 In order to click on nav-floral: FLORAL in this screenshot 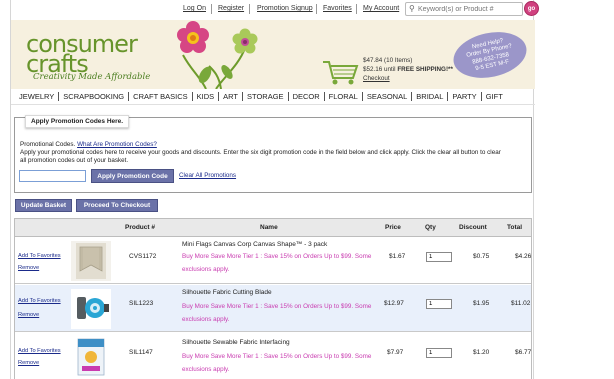, I will do `click(343, 96)`.